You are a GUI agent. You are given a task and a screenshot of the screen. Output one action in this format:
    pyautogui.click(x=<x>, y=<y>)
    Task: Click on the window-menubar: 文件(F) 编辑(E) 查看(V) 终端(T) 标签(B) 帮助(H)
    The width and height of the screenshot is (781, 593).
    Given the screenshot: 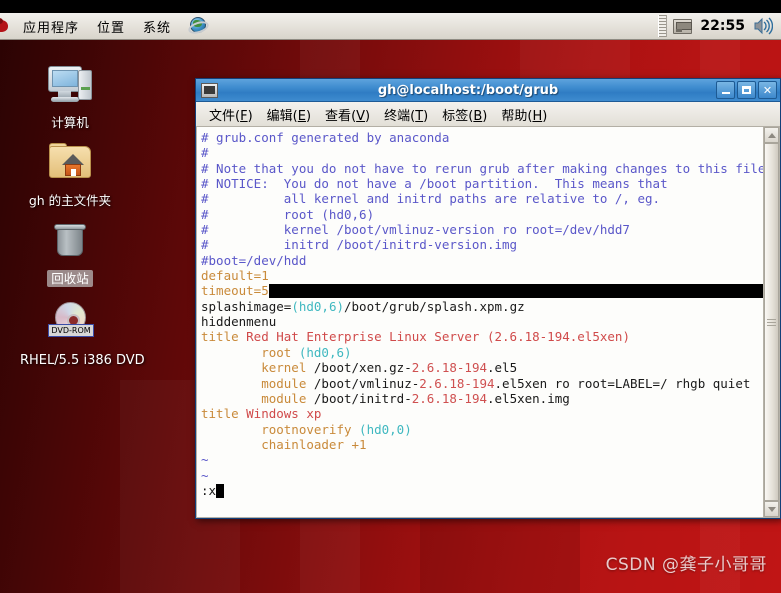 What is the action you would take?
    pyautogui.click(x=488, y=114)
    